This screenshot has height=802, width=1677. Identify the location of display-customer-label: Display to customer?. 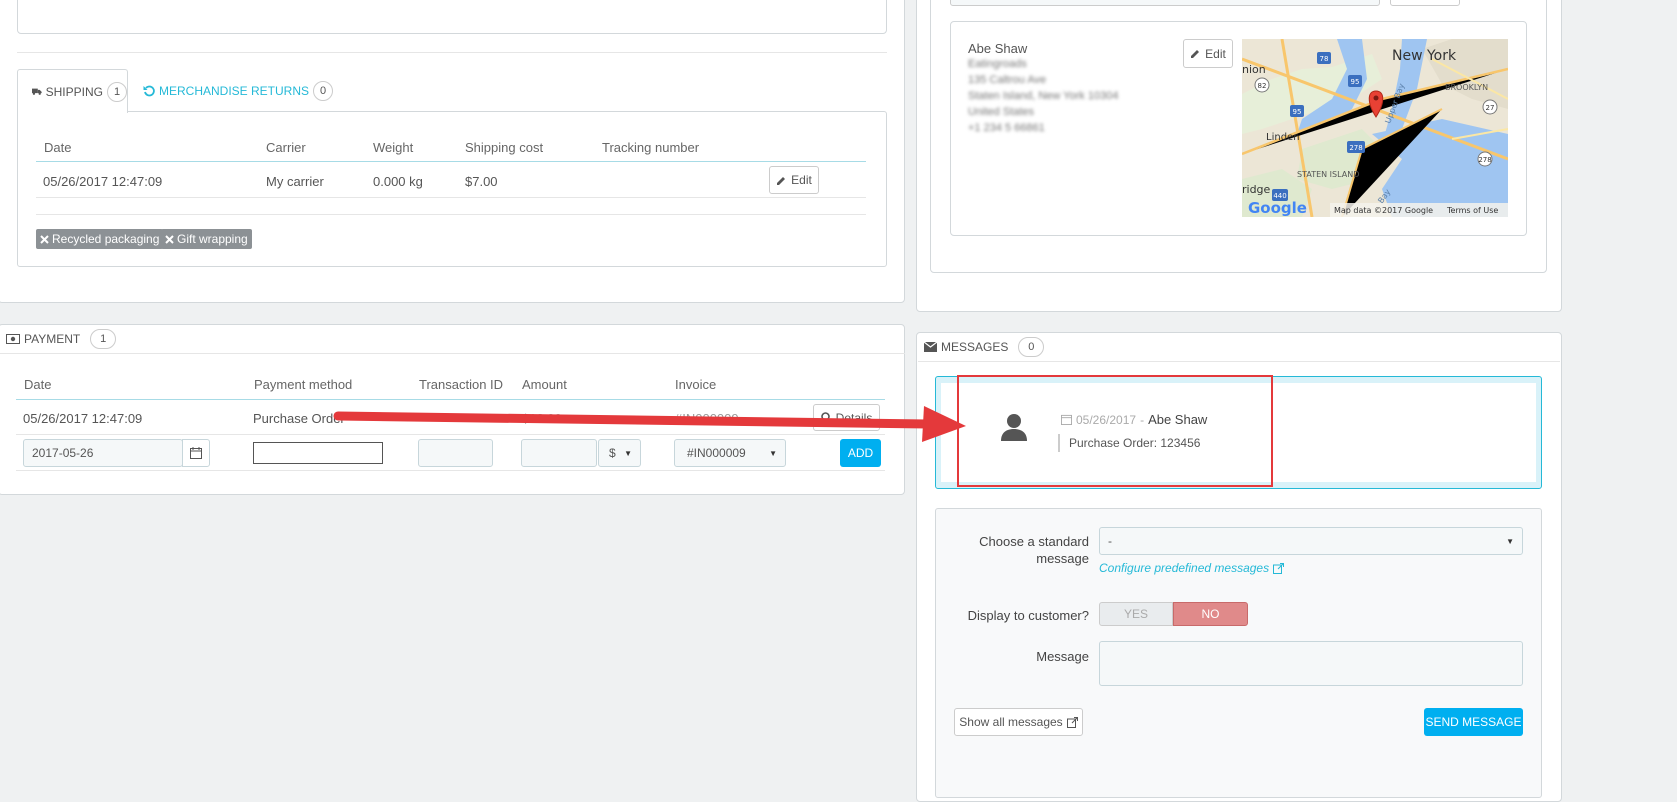
(1028, 615).